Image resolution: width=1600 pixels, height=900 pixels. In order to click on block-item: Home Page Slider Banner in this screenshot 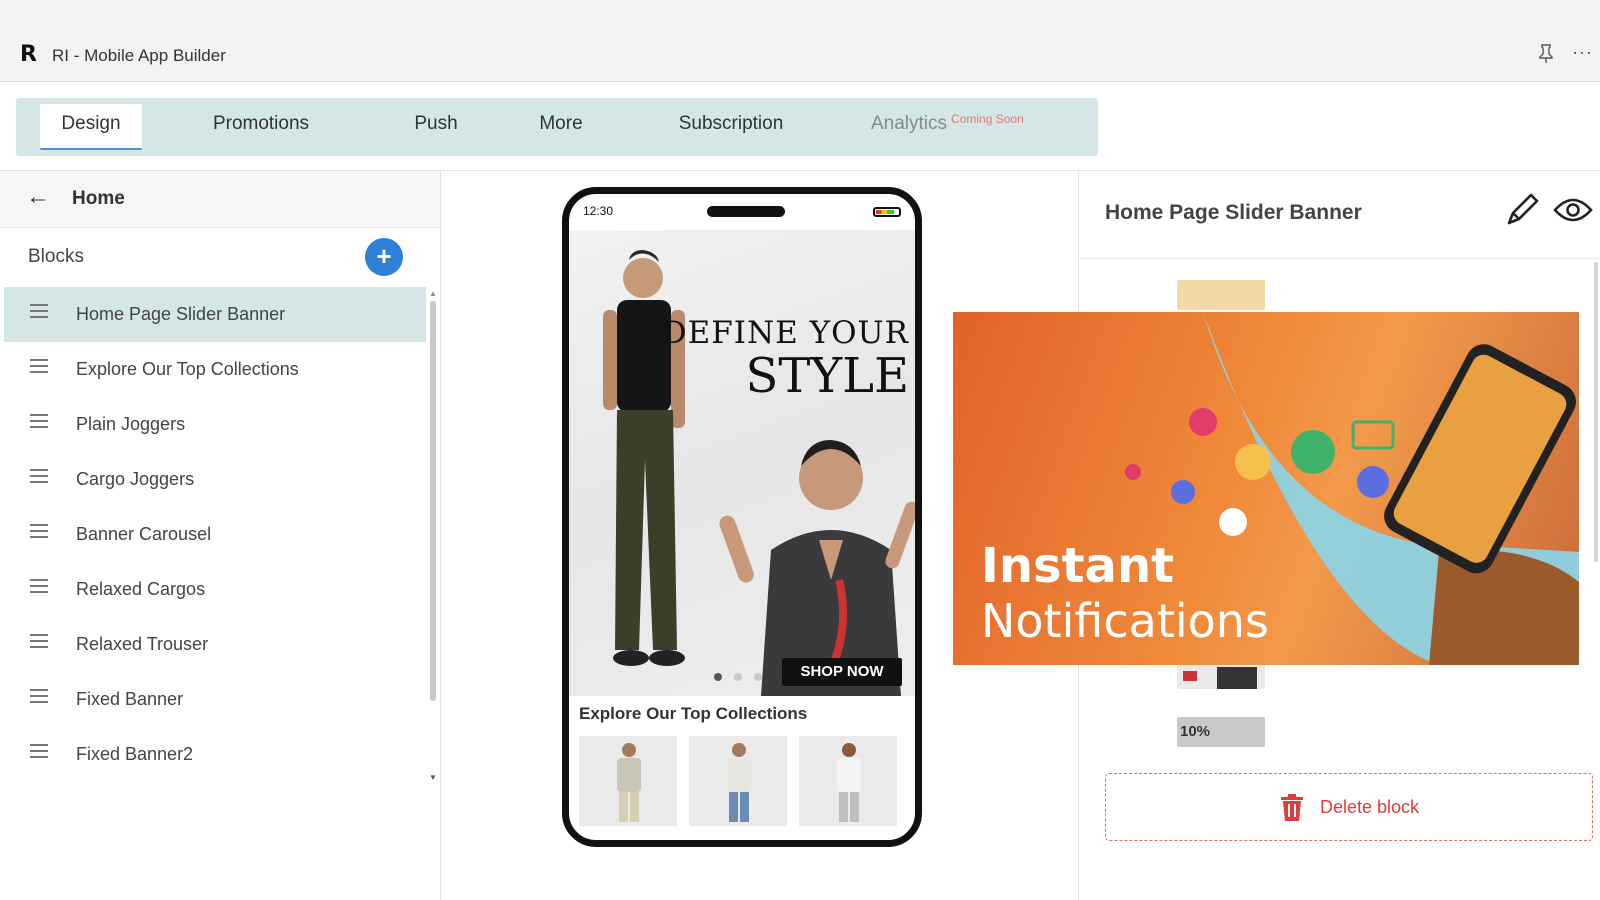, I will do `click(215, 314)`.